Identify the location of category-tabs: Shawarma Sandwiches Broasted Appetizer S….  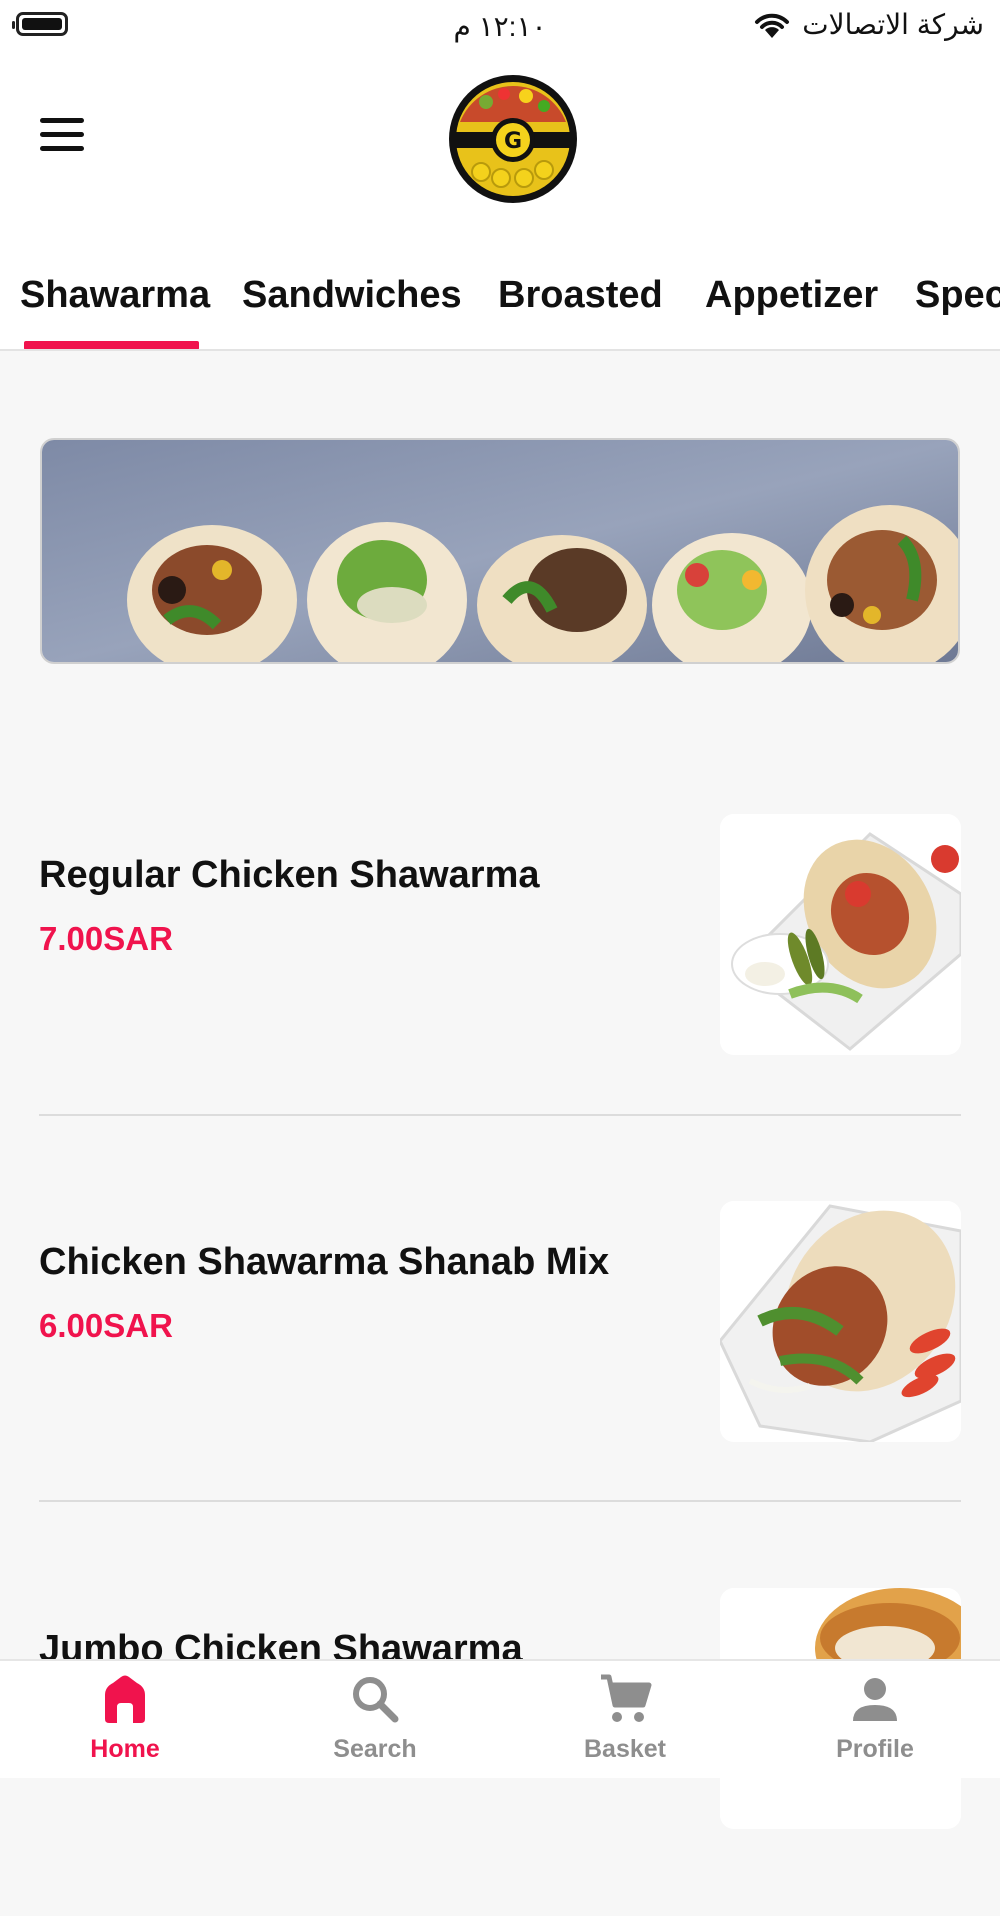
(500, 307).